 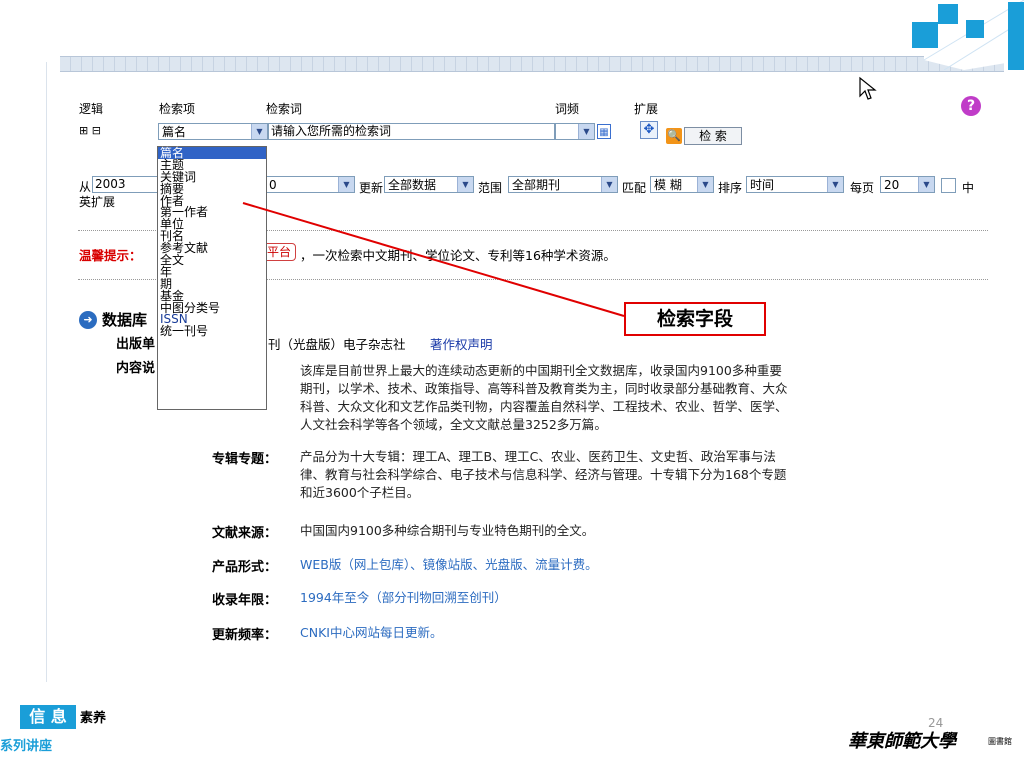 I want to click on update-label: 更新, so click(x=371, y=188).